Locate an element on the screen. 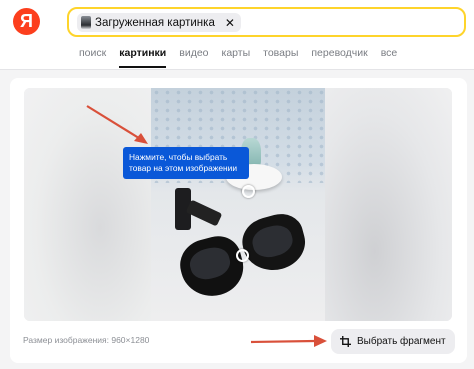  product-hotspot-sunglasses is located at coordinates (242, 255).